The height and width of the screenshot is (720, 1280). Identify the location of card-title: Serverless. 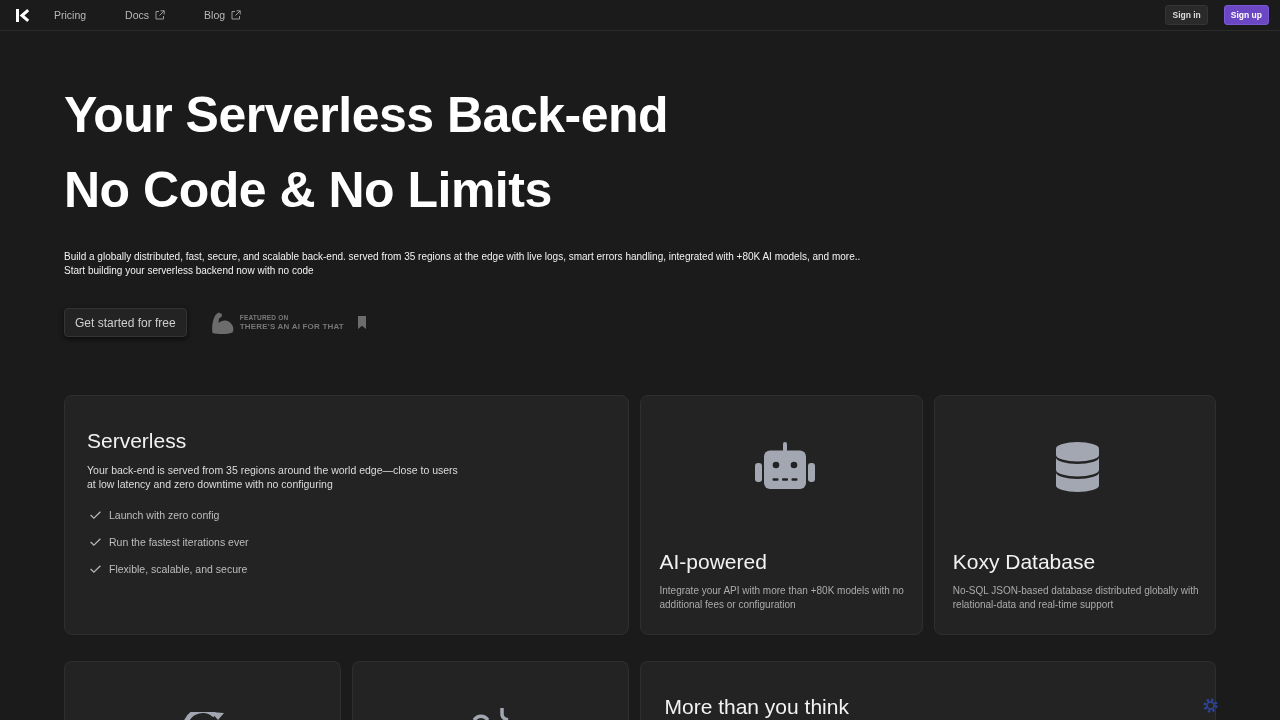
(137, 440).